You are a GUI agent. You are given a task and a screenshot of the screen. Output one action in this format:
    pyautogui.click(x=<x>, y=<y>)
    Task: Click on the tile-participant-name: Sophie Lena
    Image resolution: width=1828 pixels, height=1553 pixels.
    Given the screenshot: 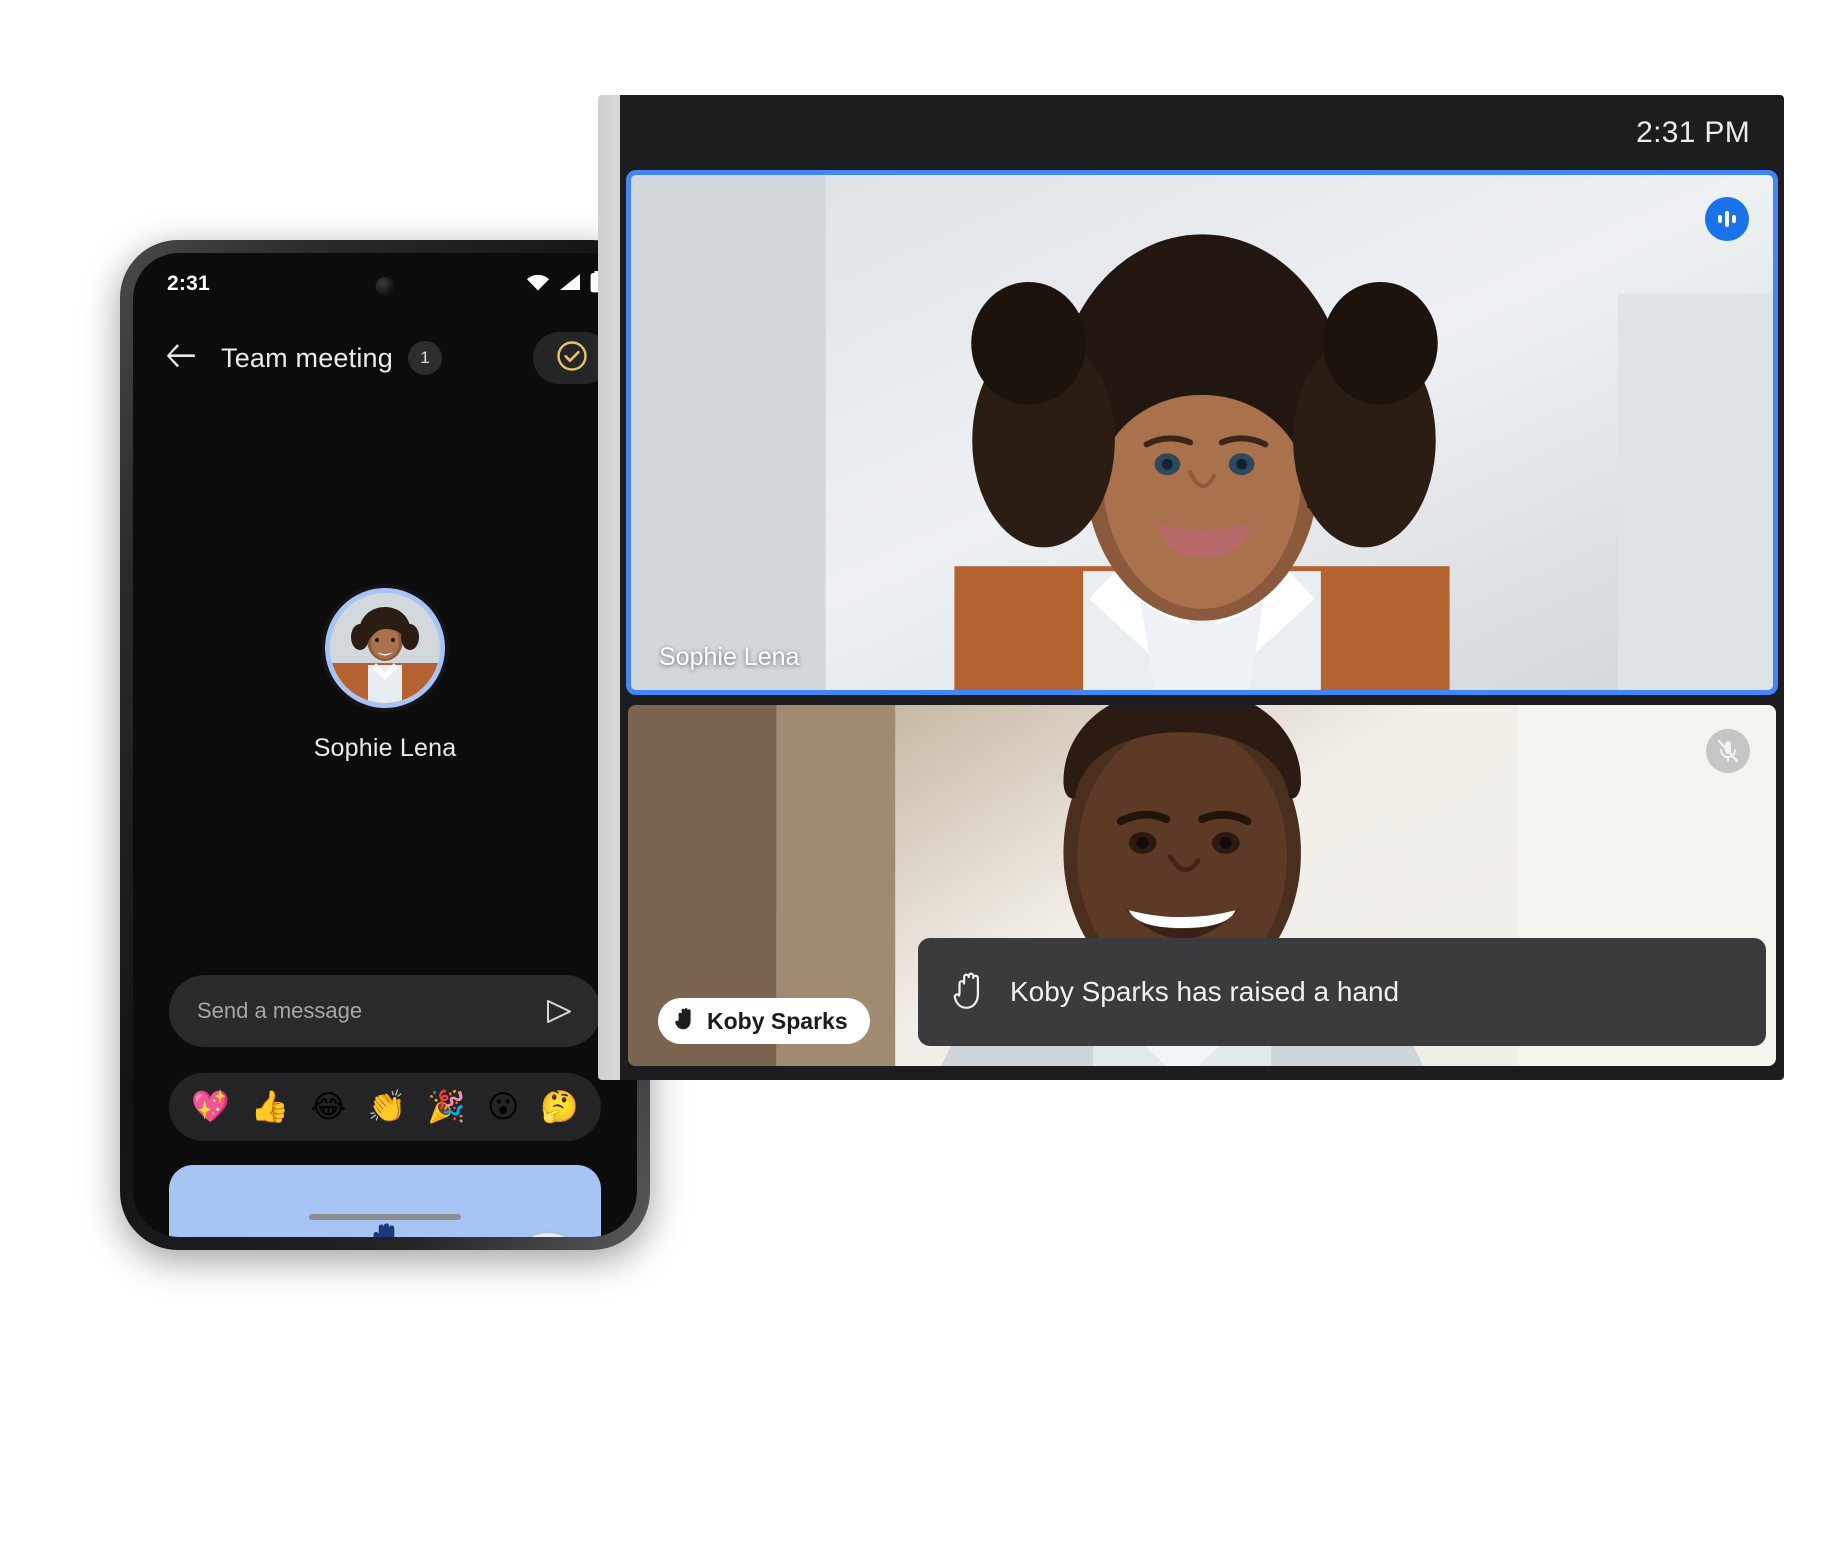 What is the action you would take?
    pyautogui.click(x=729, y=657)
    